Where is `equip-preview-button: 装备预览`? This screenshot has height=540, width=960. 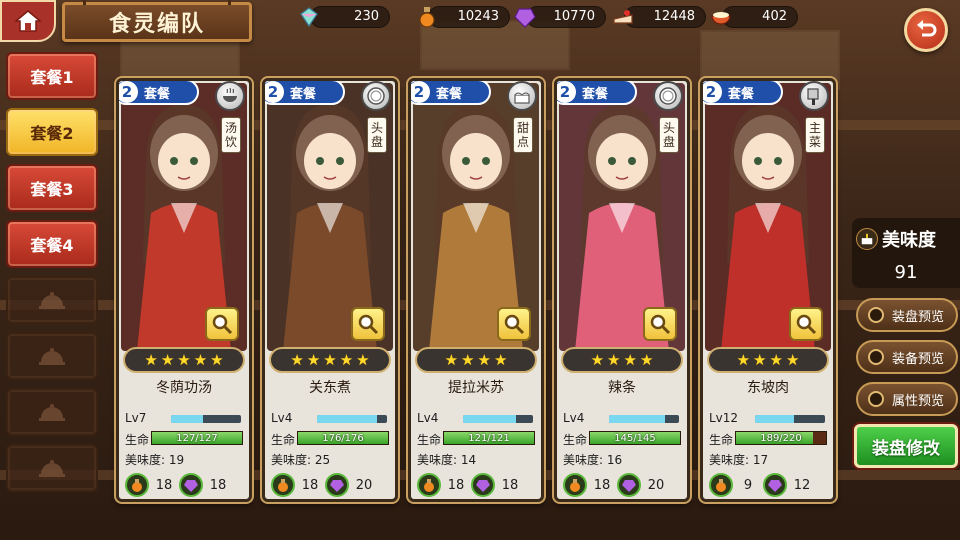 equip-preview-button: 装备预览 is located at coordinates (907, 357).